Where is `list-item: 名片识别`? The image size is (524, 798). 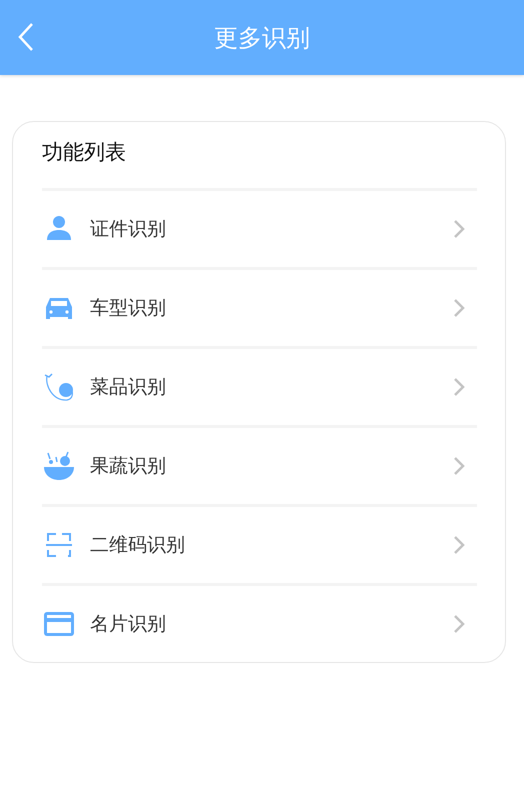
list-item: 名片识别 is located at coordinates (259, 622).